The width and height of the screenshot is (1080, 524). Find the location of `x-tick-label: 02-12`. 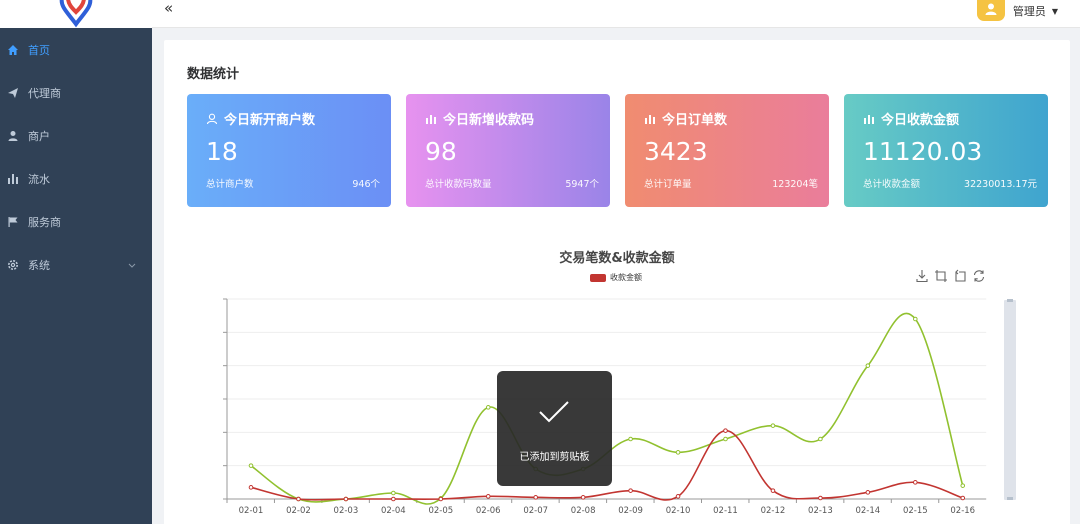

x-tick-label: 02-12 is located at coordinates (773, 511).